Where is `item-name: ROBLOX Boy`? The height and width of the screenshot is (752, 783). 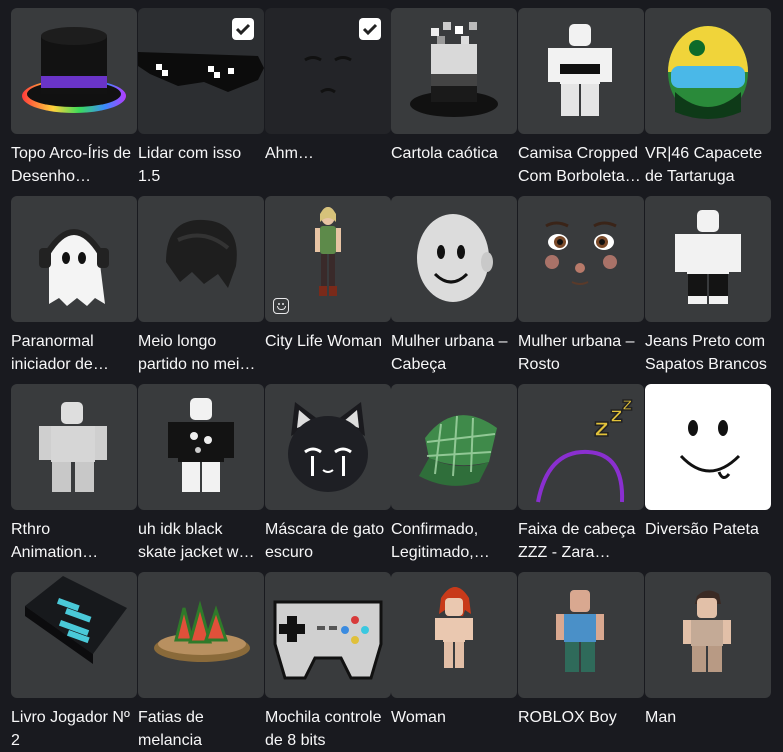 item-name: ROBLOX Boy is located at coordinates (567, 717).